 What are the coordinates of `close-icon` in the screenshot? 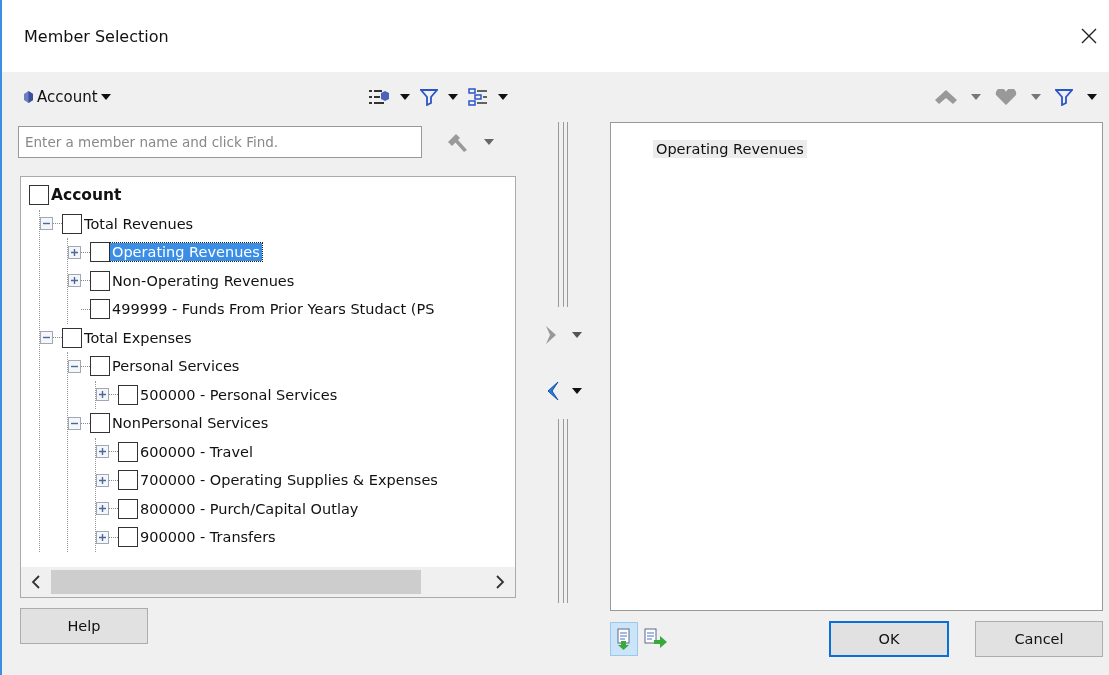 It's located at (1089, 36).